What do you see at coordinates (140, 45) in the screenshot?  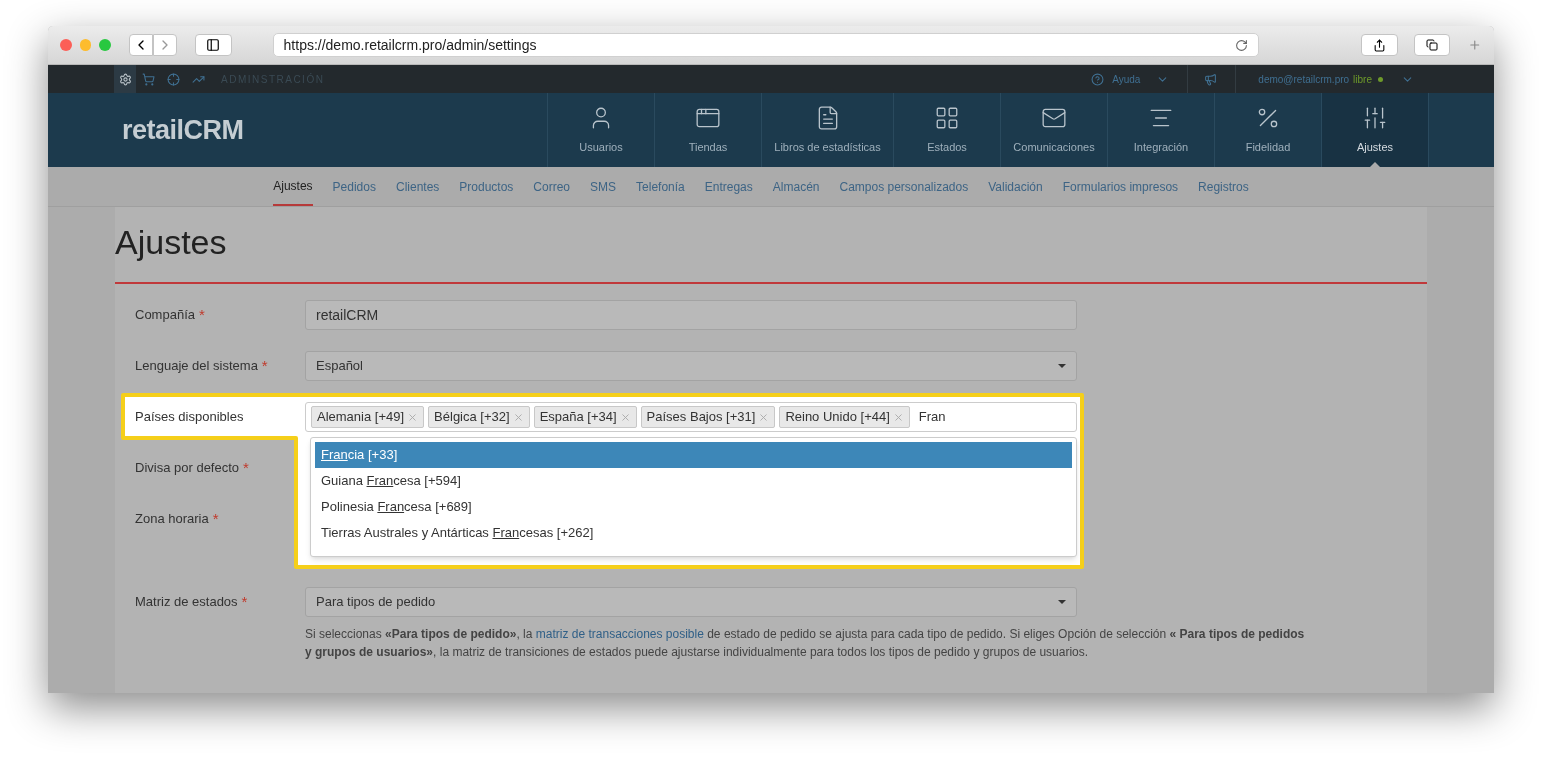 I see `back-button` at bounding box center [140, 45].